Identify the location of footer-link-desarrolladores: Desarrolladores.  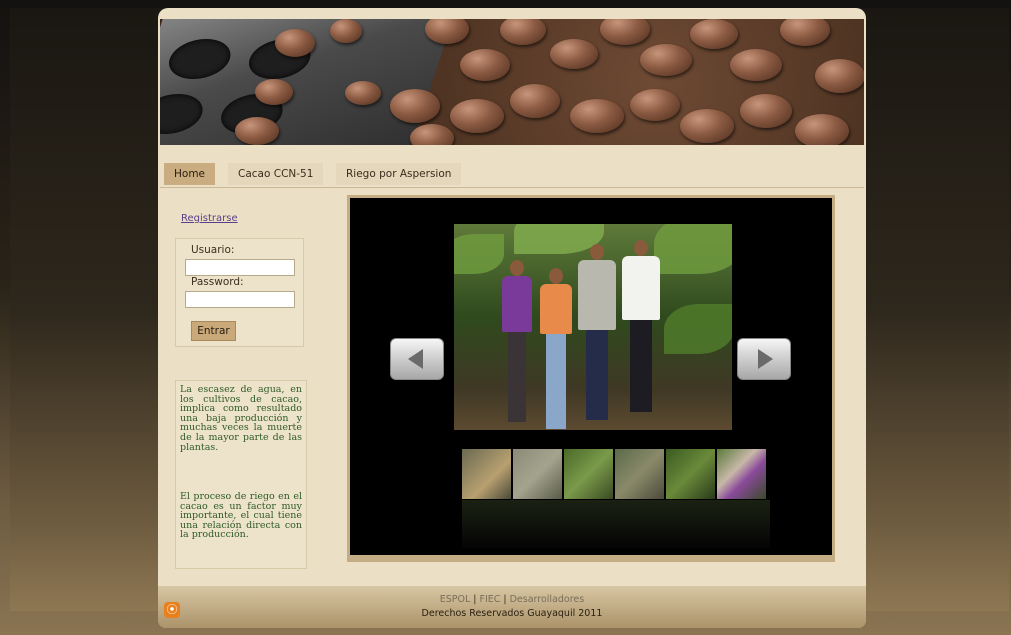
(547, 599).